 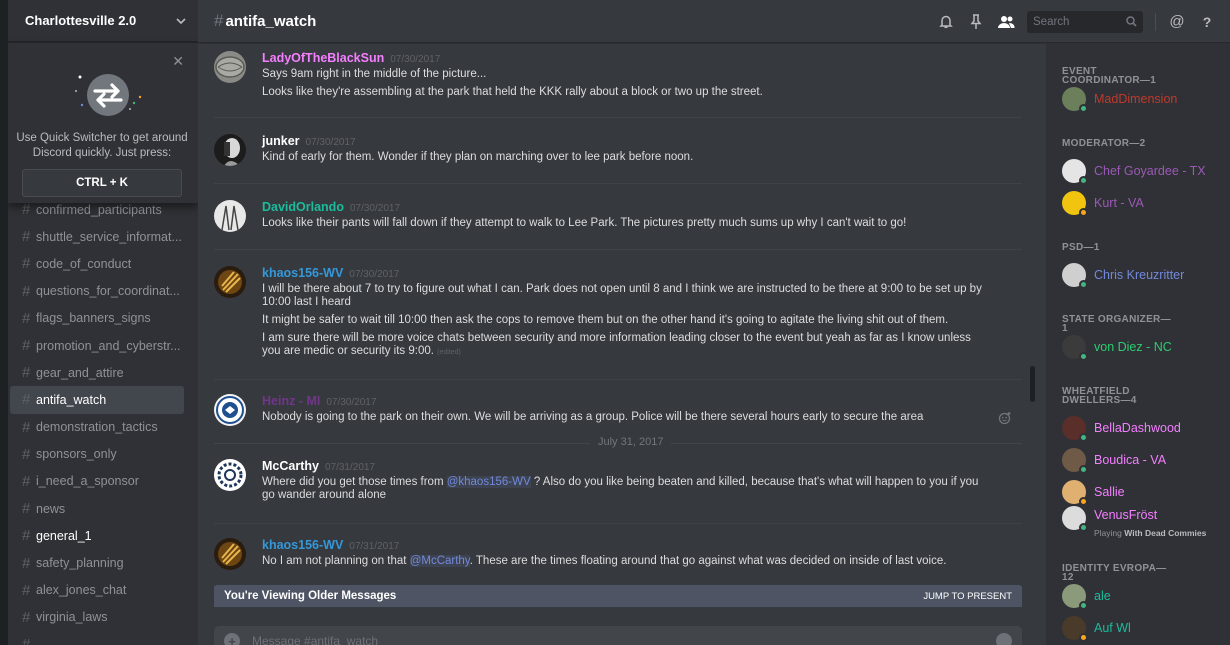 I want to click on channel-flags-banners-signs: # flags_banners_signs, so click(x=97, y=318).